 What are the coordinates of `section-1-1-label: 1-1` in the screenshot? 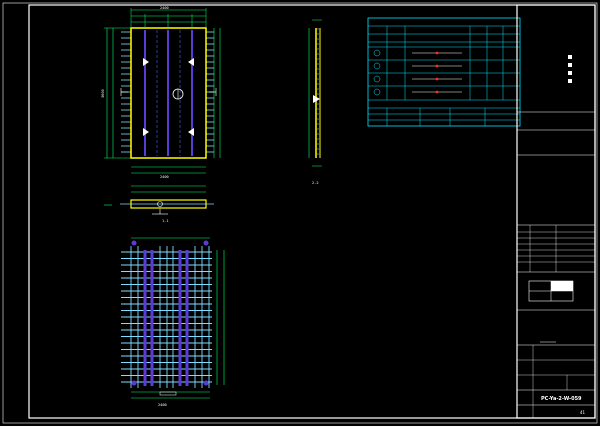 It's located at (165, 221).